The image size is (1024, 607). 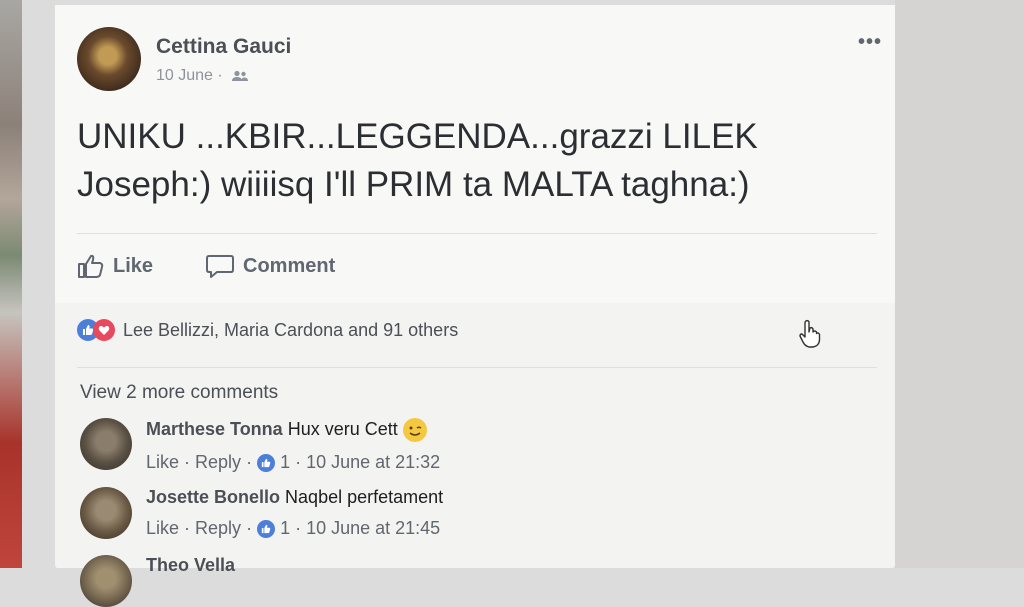 I want to click on author-avatar, so click(x=109, y=59).